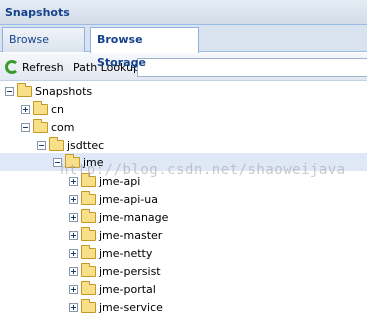 Image resolution: width=367 pixels, height=316 pixels. I want to click on tree-node-jme-manage: jme-manage, so click(118, 217).